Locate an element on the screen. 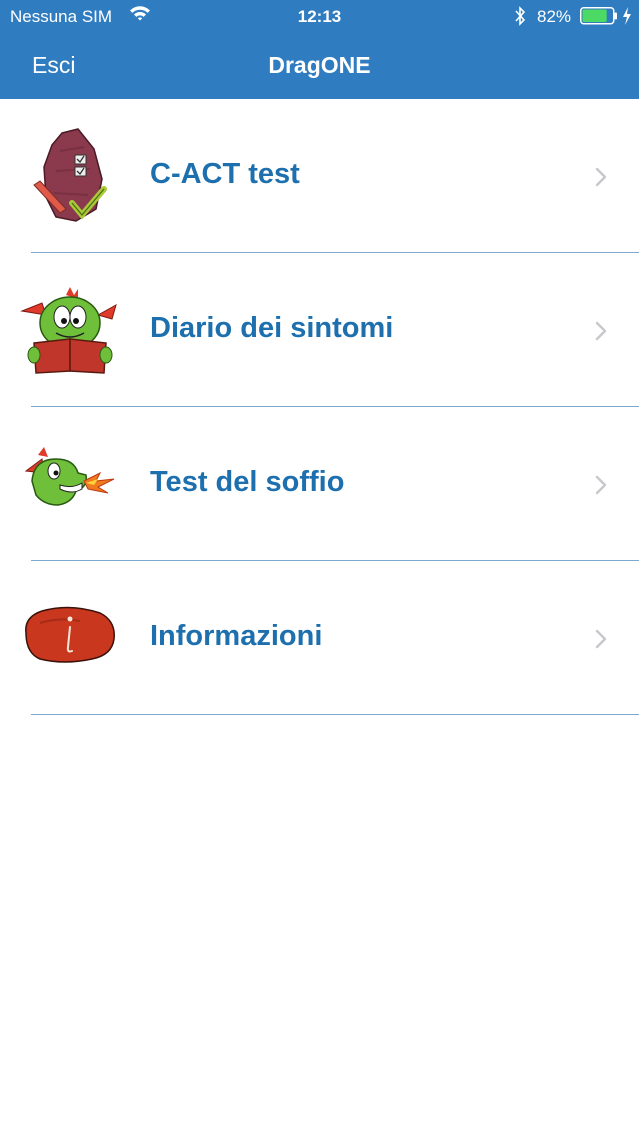  separator is located at coordinates (335, 714).